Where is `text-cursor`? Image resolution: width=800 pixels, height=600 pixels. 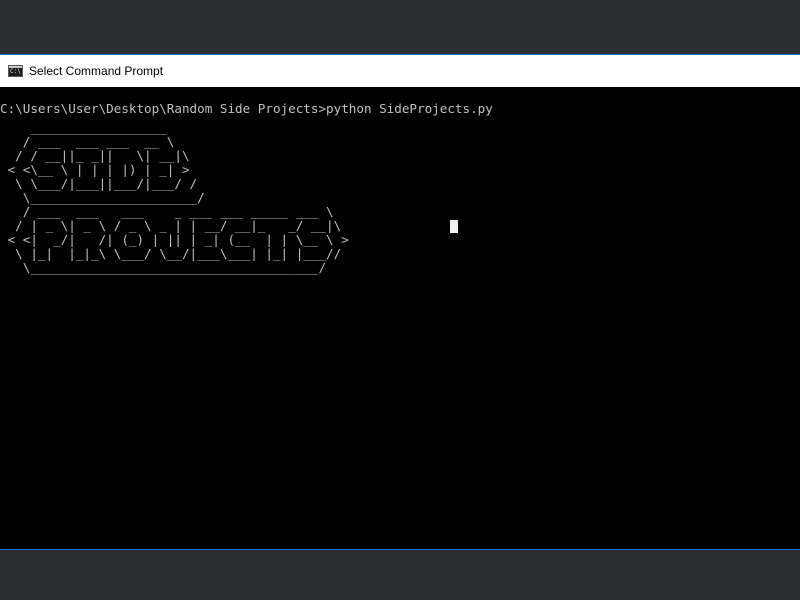
text-cursor is located at coordinates (454, 226).